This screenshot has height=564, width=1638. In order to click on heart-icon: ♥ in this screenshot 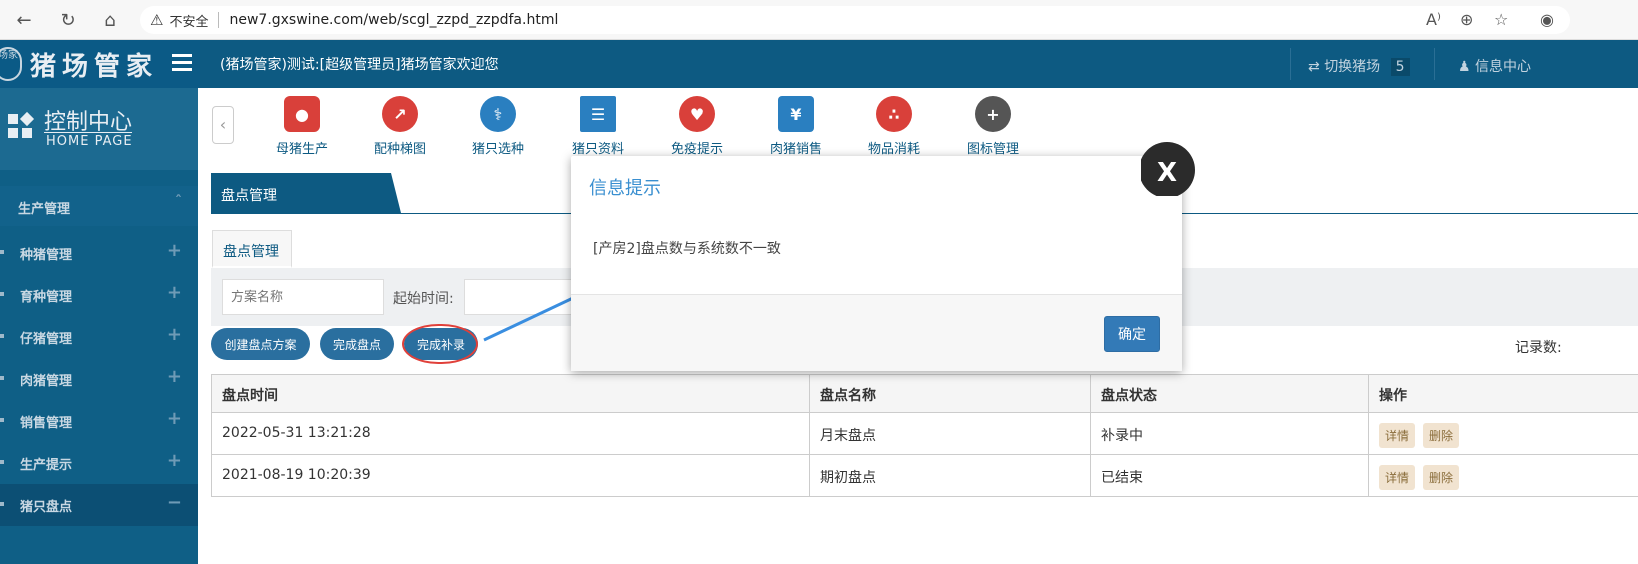, I will do `click(697, 114)`.